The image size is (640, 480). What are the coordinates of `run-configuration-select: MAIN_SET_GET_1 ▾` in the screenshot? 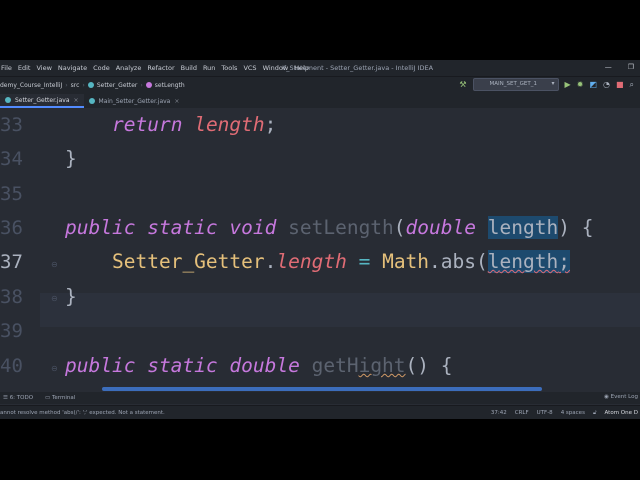 It's located at (515, 84).